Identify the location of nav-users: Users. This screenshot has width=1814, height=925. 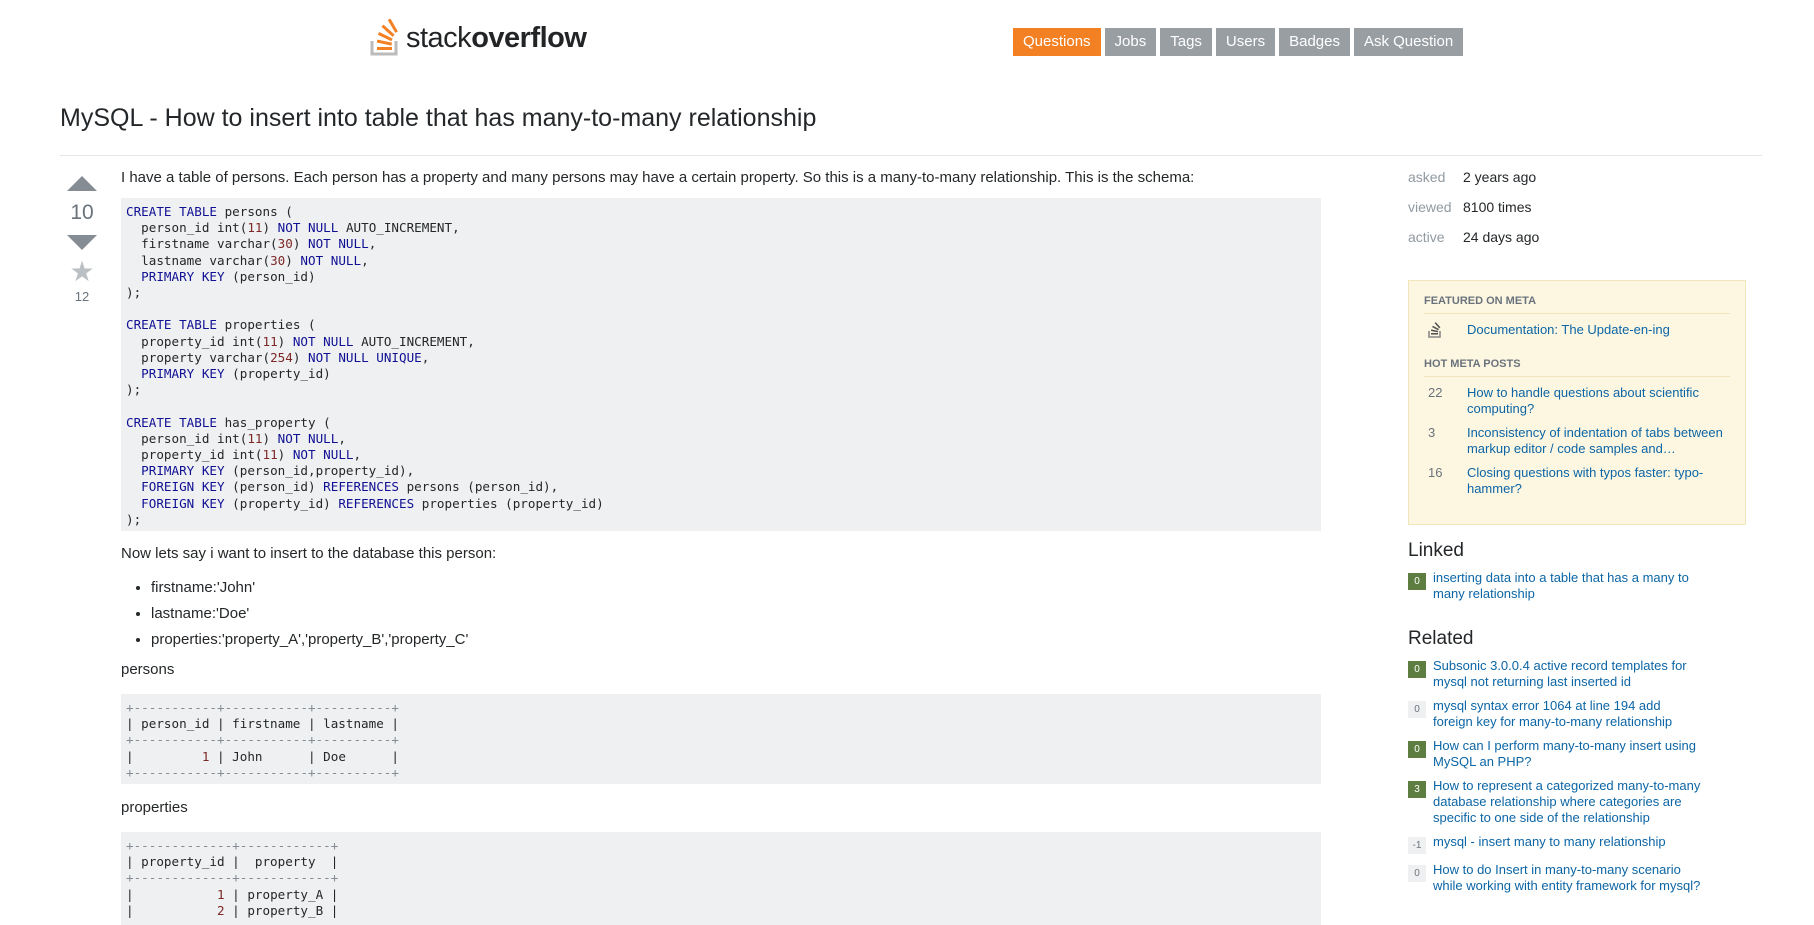
(1245, 42).